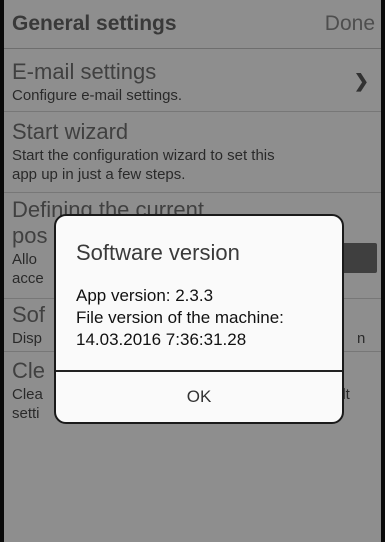 The width and height of the screenshot is (385, 542). What do you see at coordinates (180, 317) in the screenshot?
I see `file-version-label: File version of the machine:` at bounding box center [180, 317].